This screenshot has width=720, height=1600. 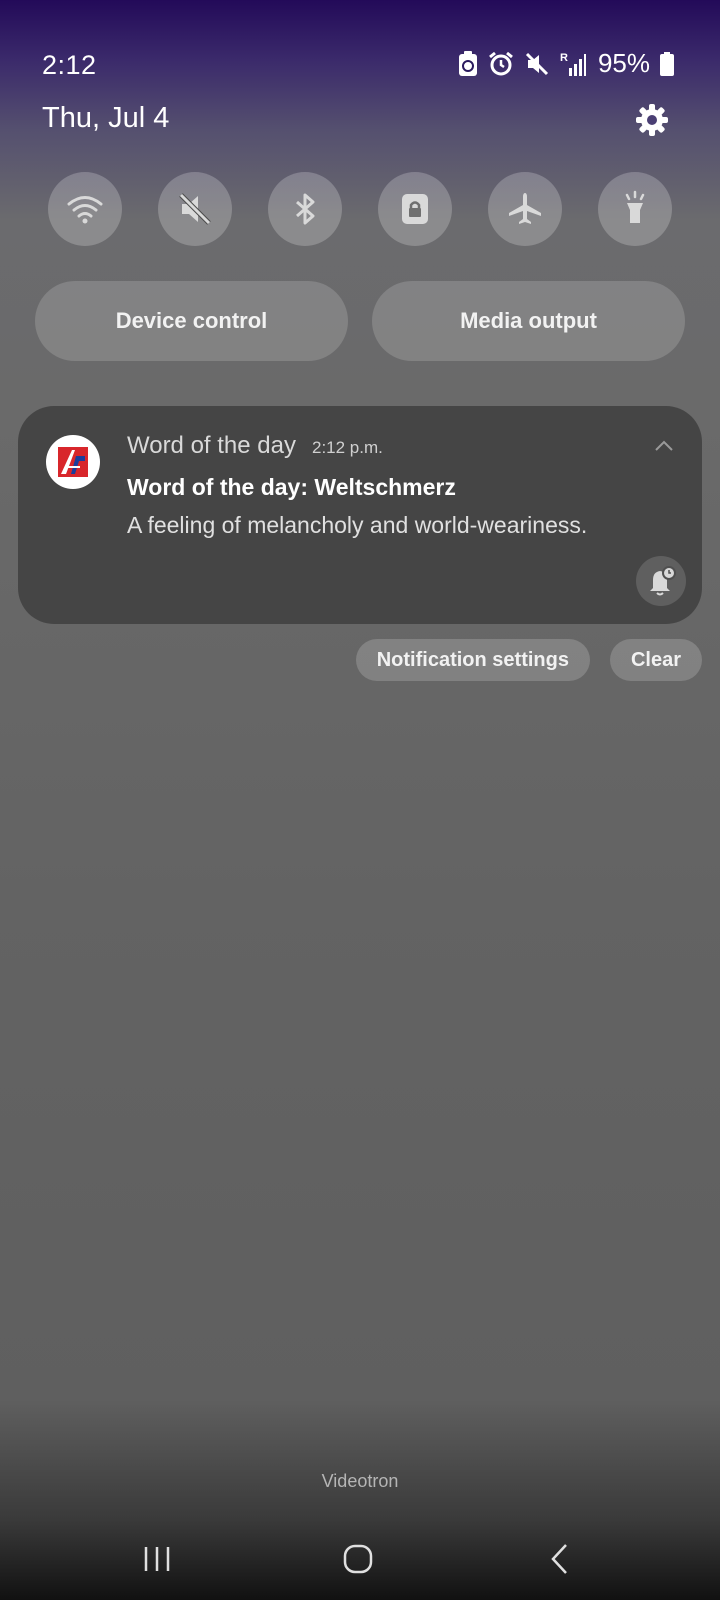 I want to click on sound-off-icon, so click(x=195, y=209).